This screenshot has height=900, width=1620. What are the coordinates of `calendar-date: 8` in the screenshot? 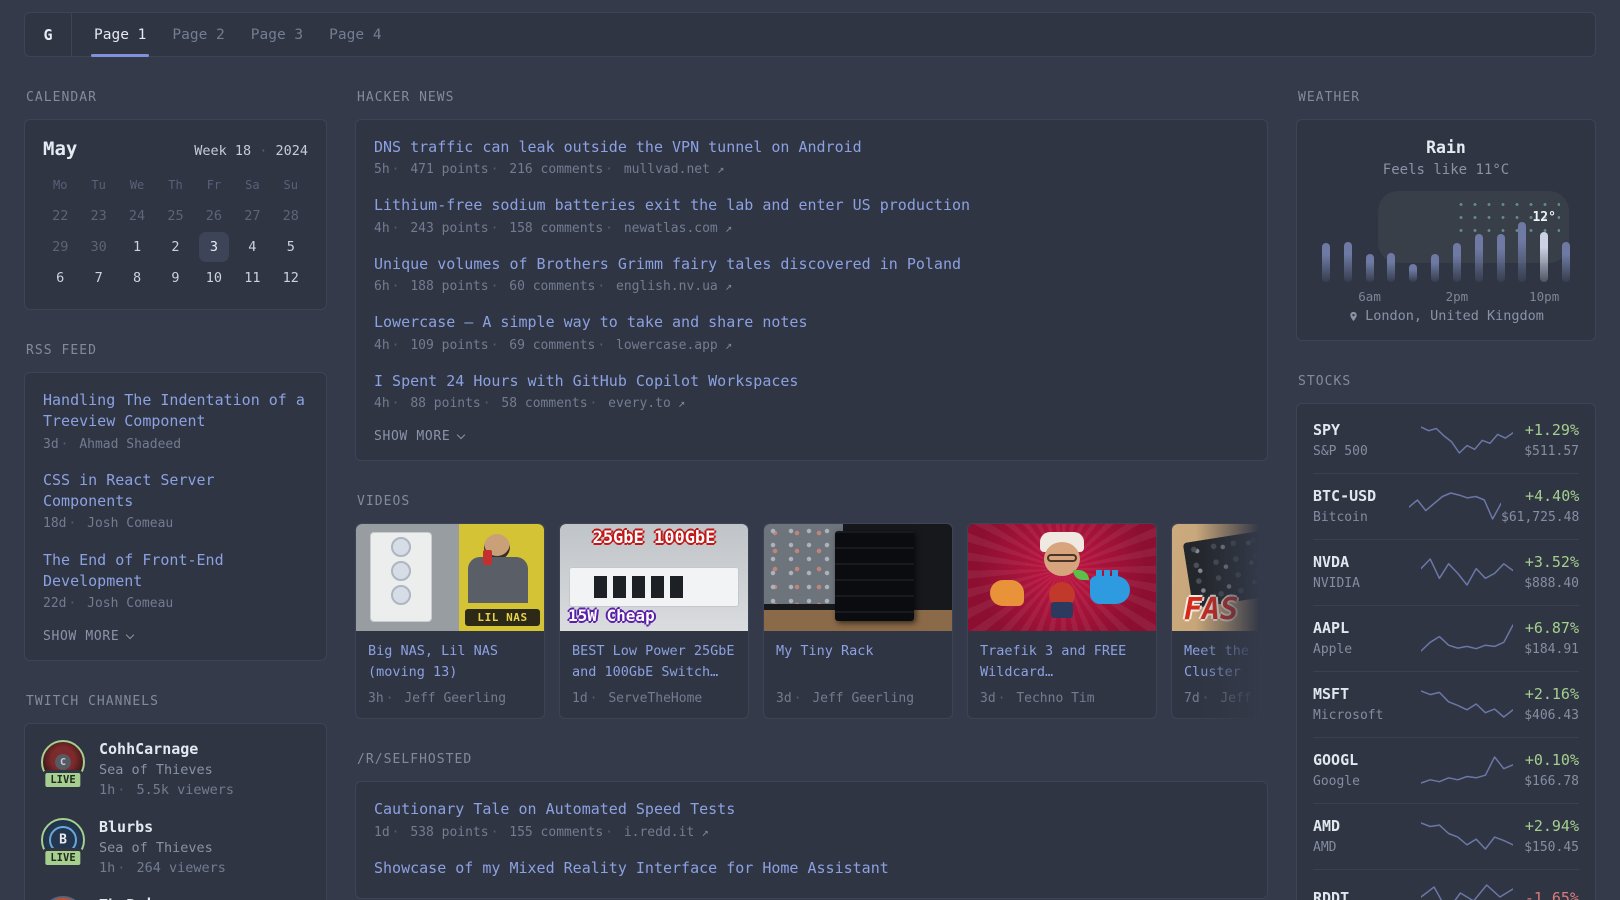 It's located at (137, 278).